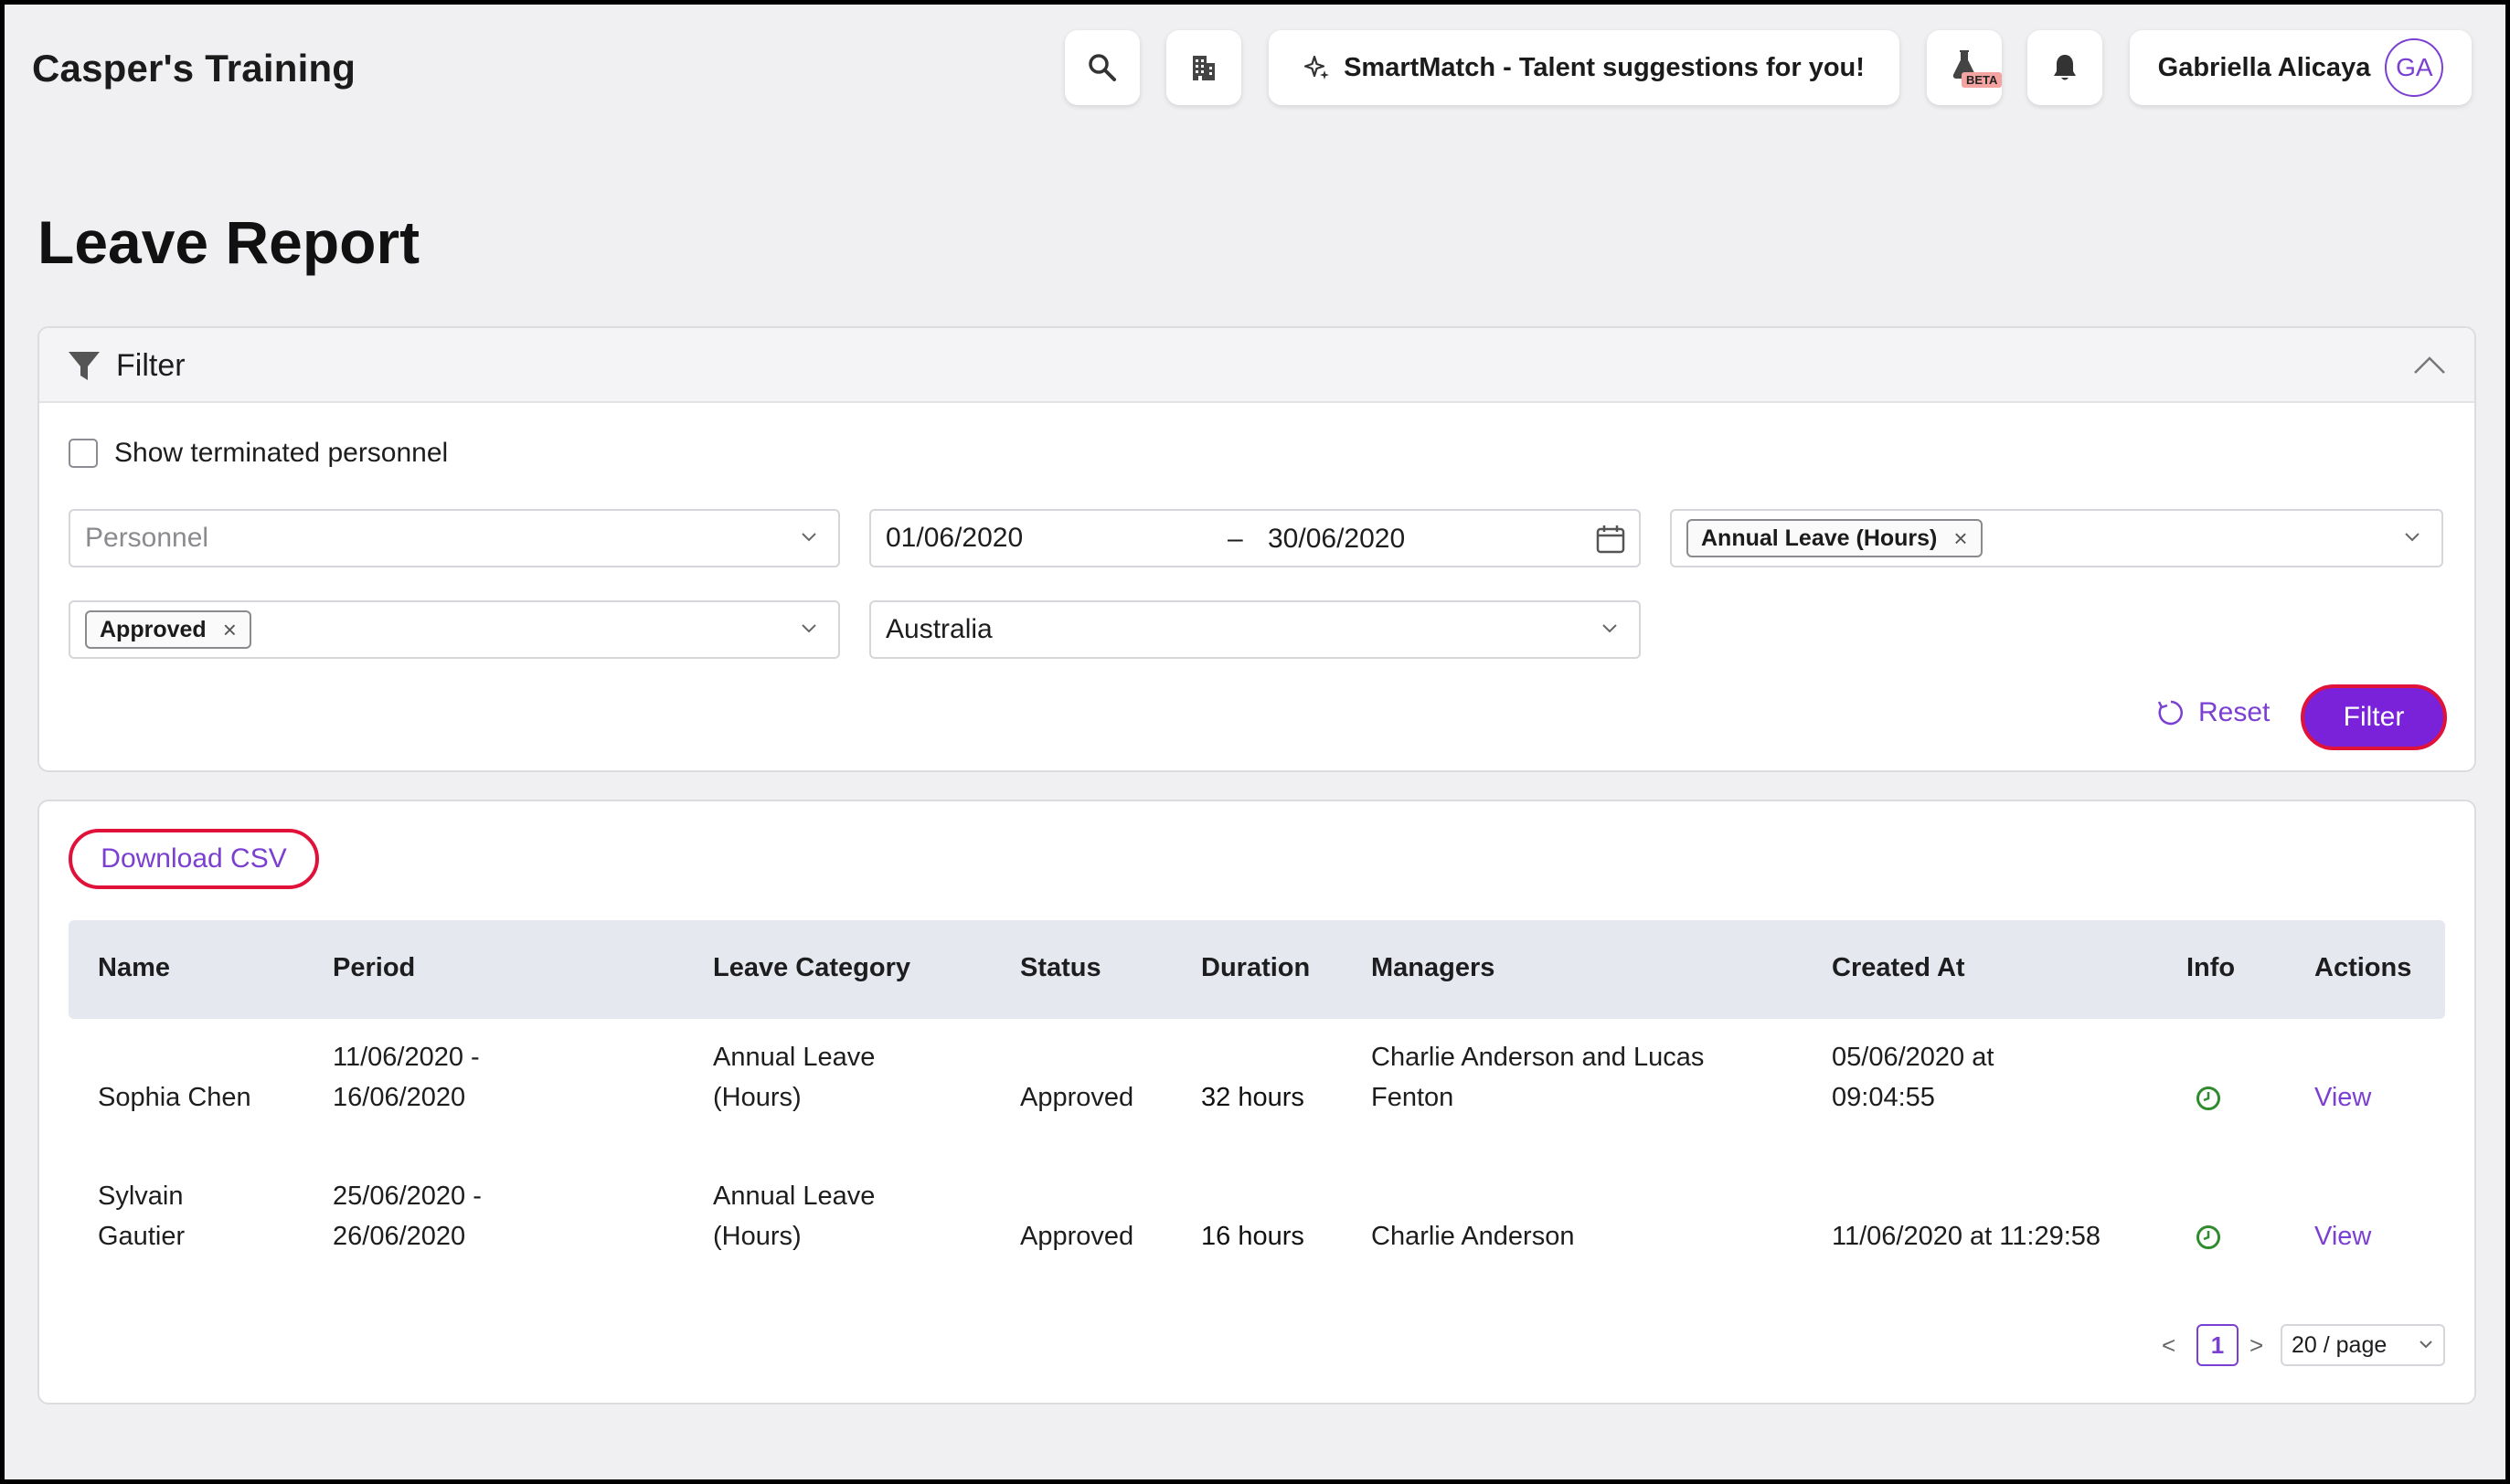 This screenshot has width=2510, height=1484. Describe the element at coordinates (955, 538) in the screenshot. I see `date-start: 01/06/2020` at that location.